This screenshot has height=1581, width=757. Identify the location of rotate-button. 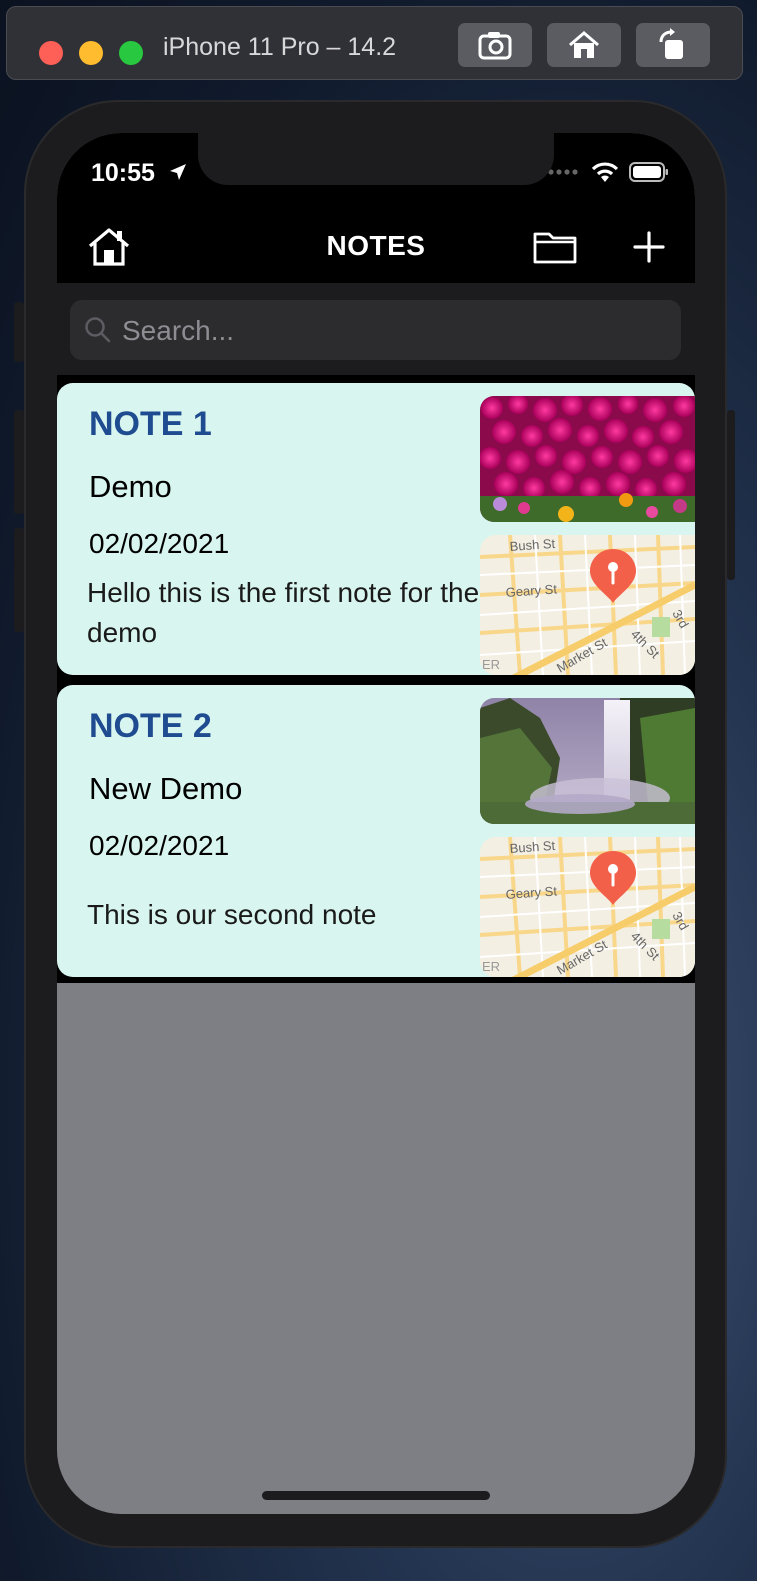
(673, 45).